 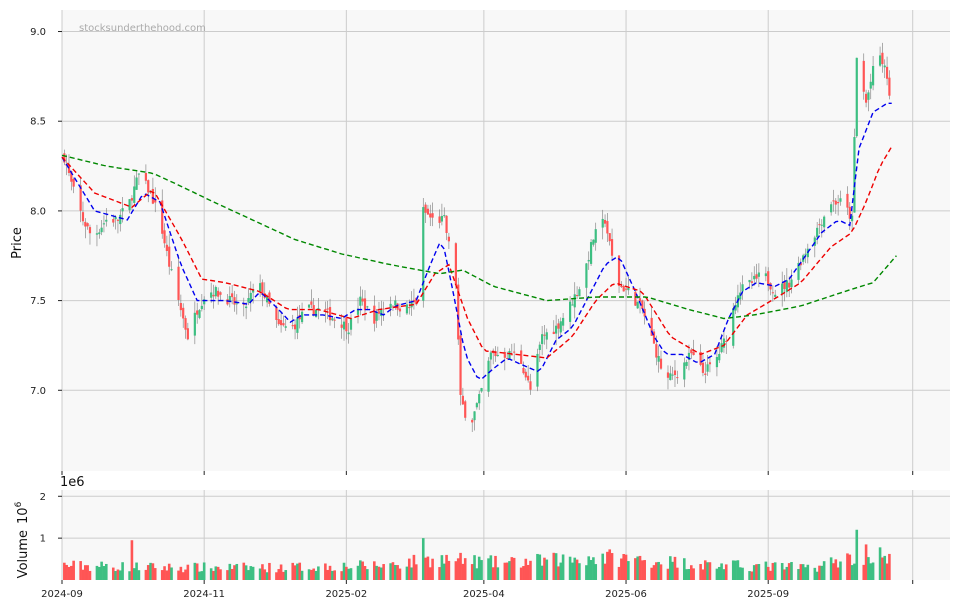 I want to click on price-y-tick-label: 8.5, so click(x=38, y=122).